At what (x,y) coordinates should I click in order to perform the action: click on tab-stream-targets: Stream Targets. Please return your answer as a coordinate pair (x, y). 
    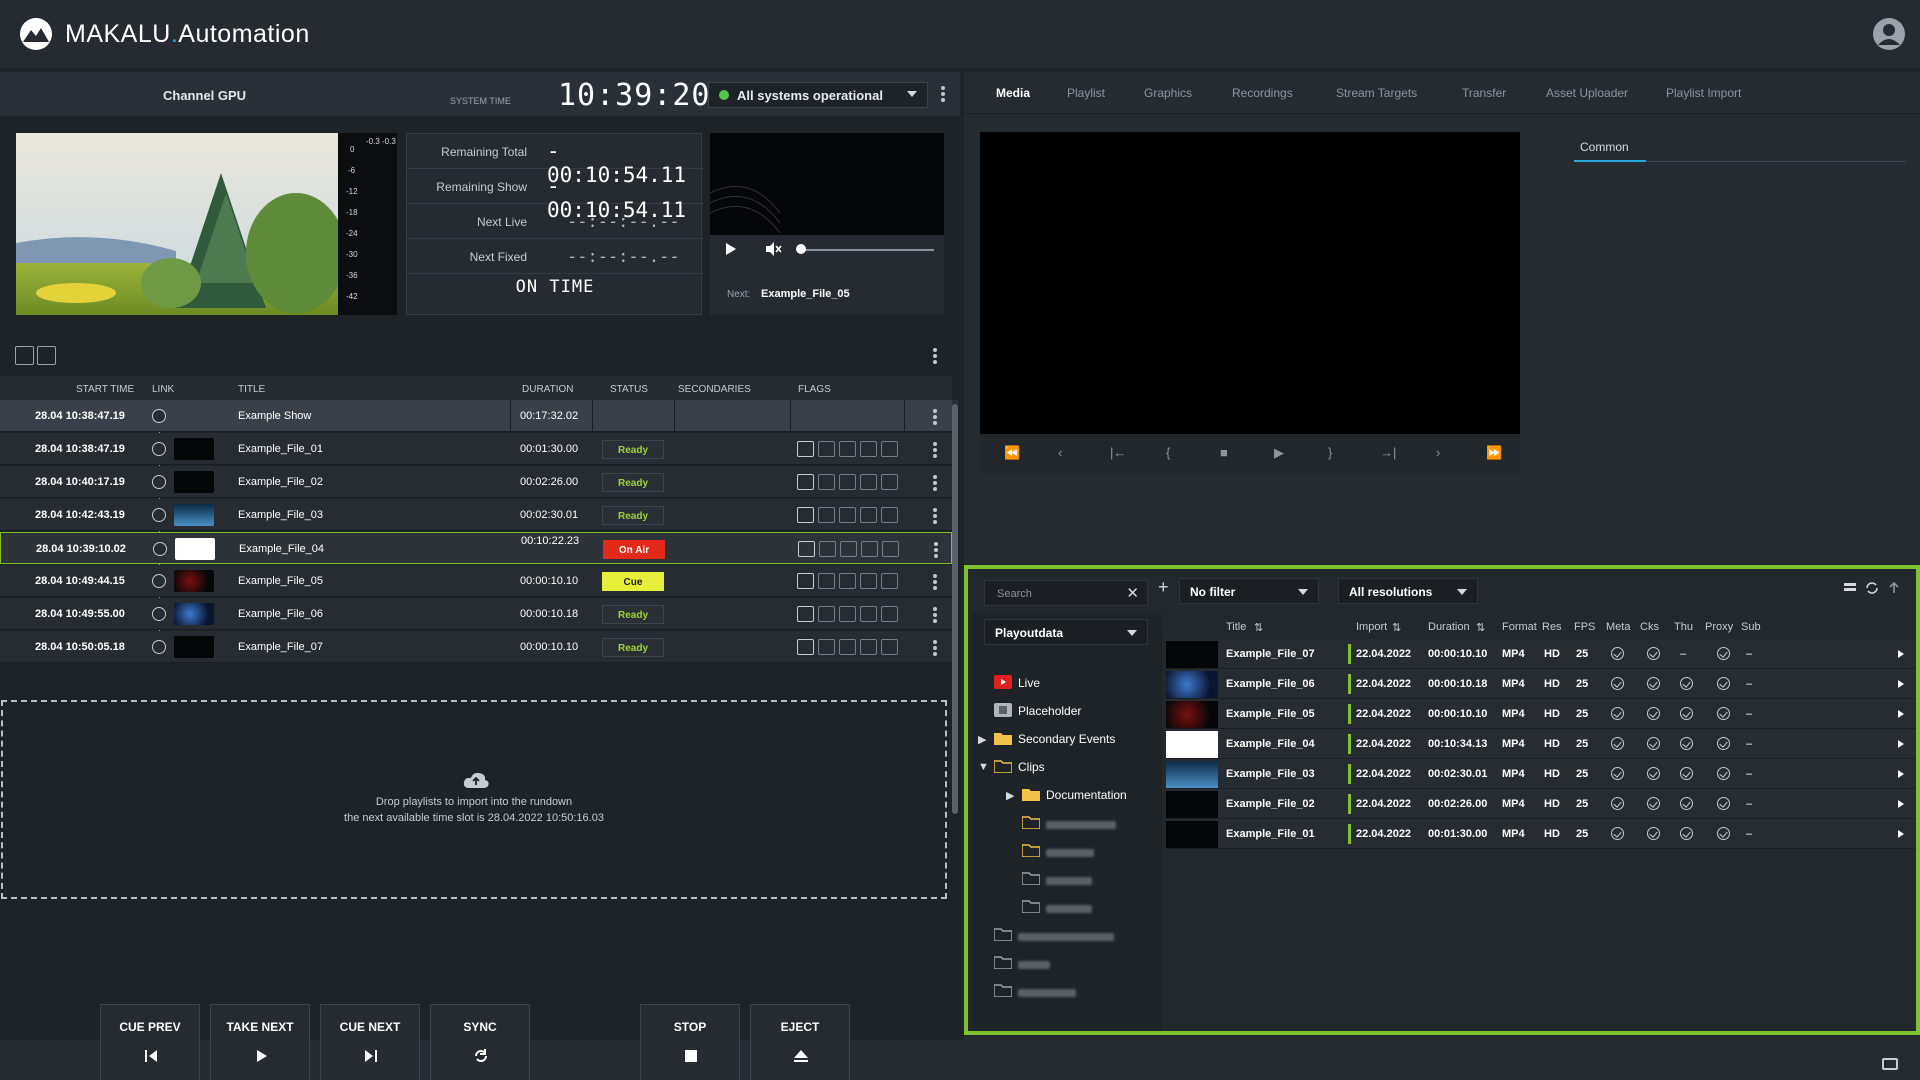
    Looking at the image, I should click on (1376, 93).